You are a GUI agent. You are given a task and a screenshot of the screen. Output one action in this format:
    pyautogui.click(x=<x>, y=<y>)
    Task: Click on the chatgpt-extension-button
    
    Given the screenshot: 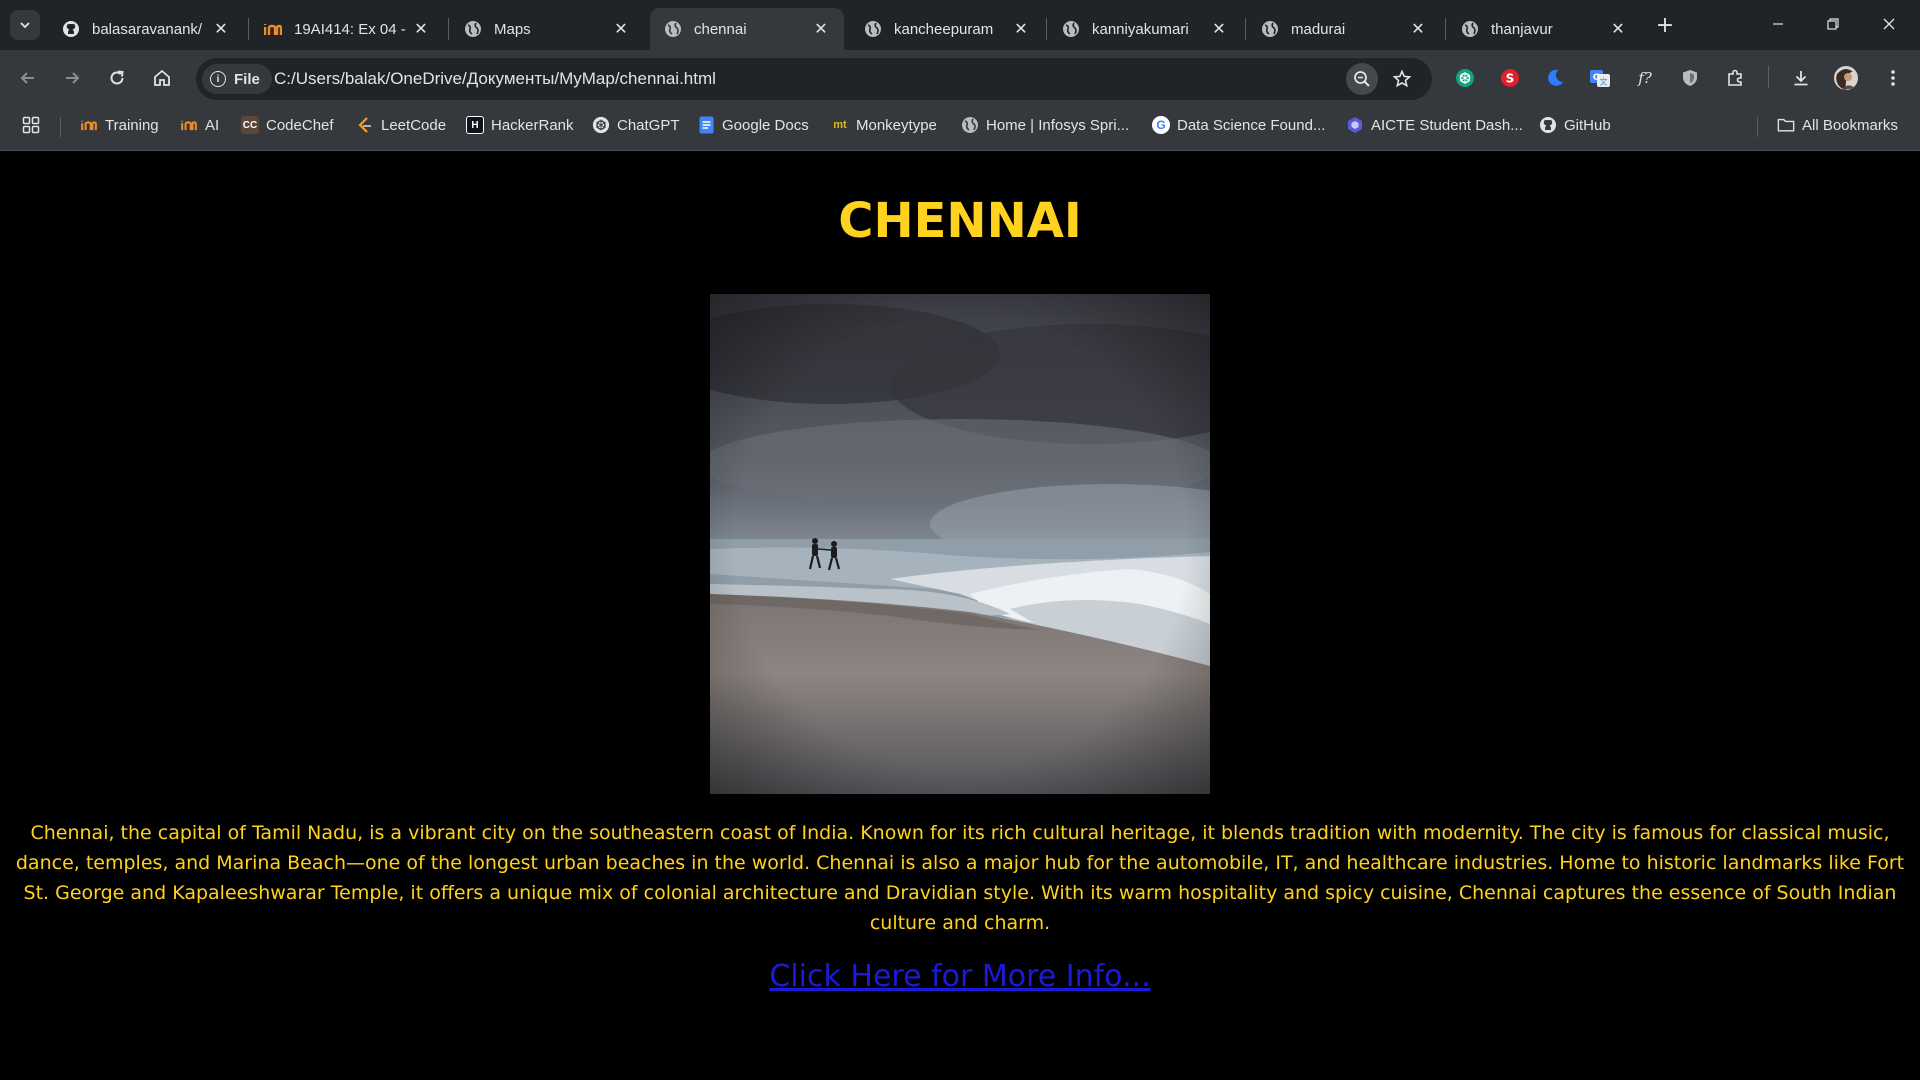 What is the action you would take?
    pyautogui.click(x=1465, y=78)
    